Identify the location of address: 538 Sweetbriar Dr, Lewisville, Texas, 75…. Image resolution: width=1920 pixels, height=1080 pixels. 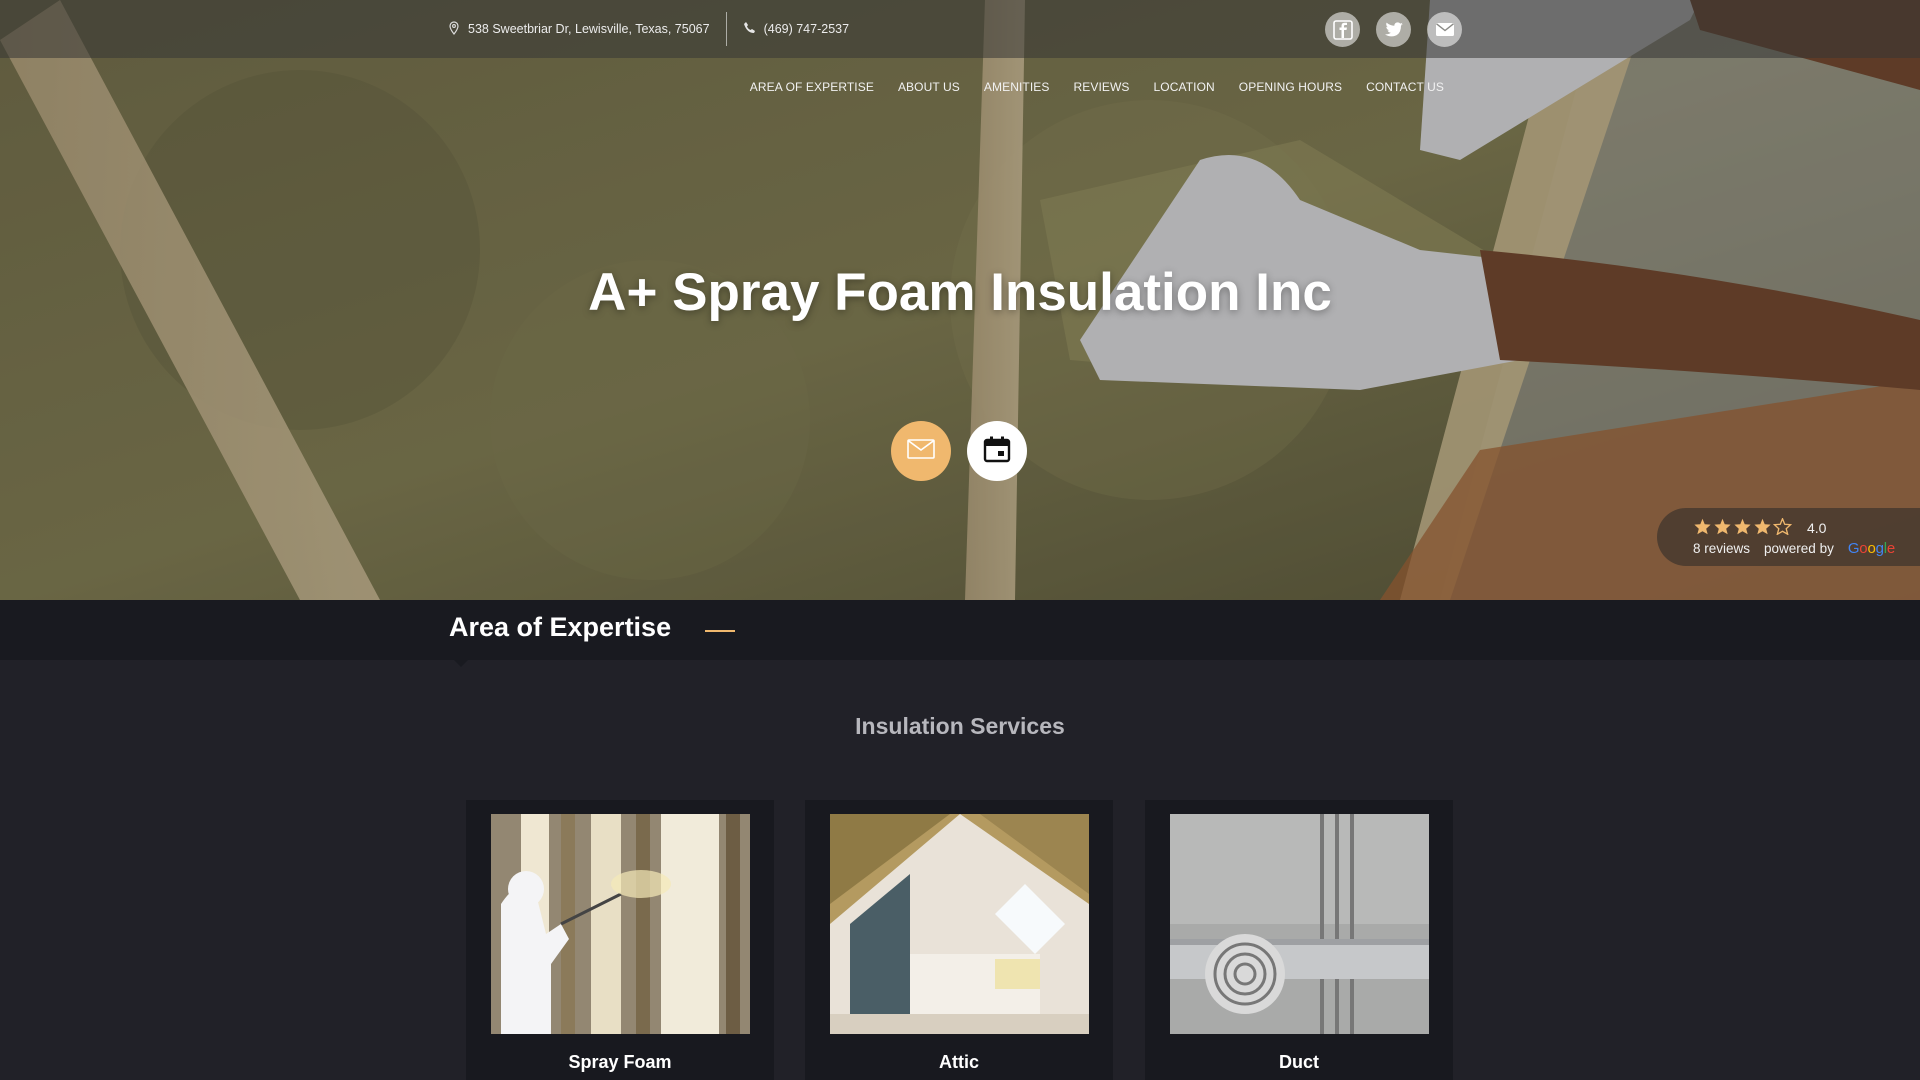
(579, 29).